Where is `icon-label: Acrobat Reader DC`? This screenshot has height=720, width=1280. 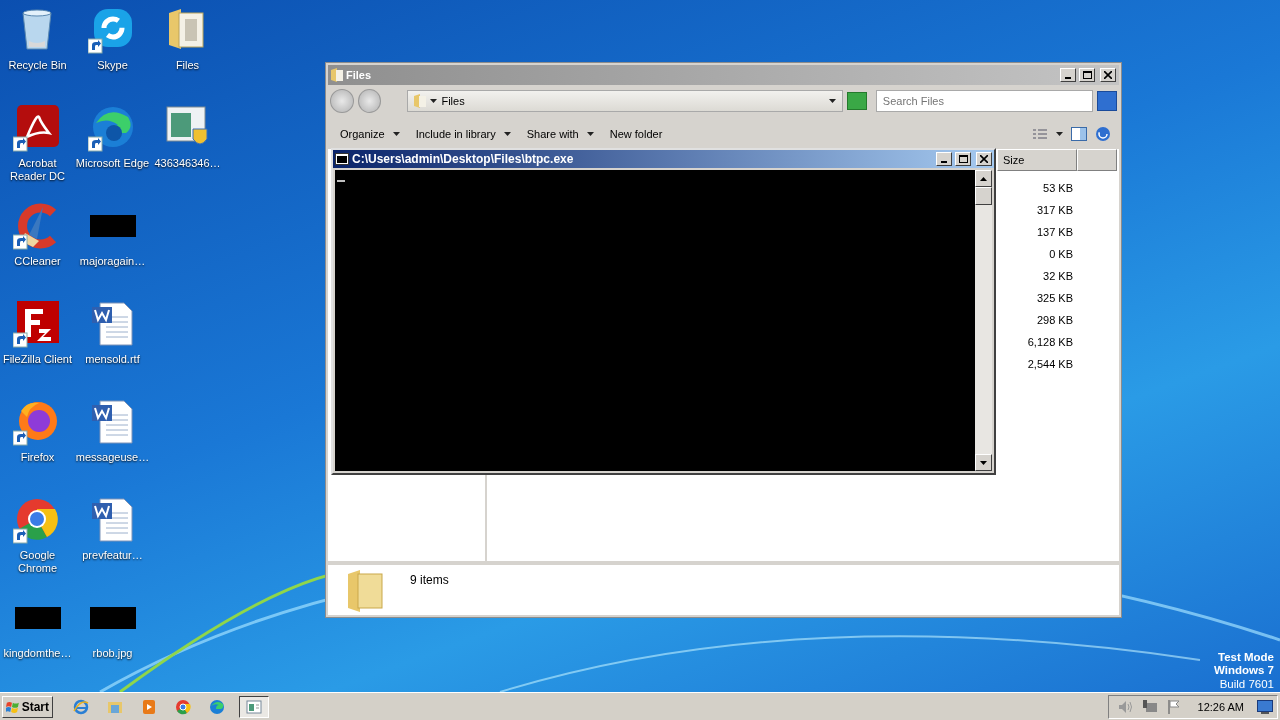 icon-label: Acrobat Reader DC is located at coordinates (37, 170).